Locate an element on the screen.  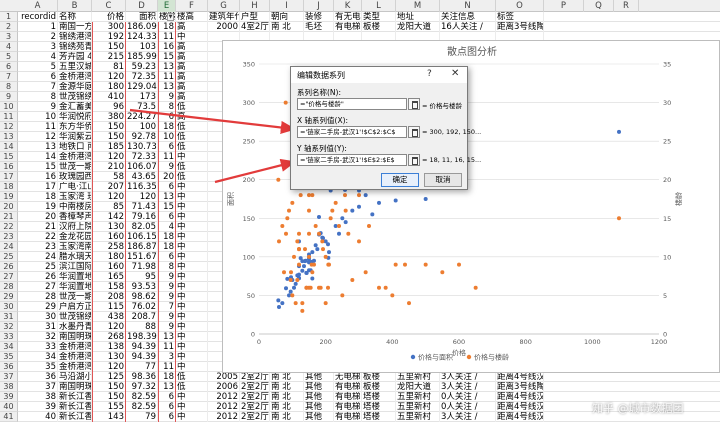
row-header: 3 is located at coordinates (9, 37).